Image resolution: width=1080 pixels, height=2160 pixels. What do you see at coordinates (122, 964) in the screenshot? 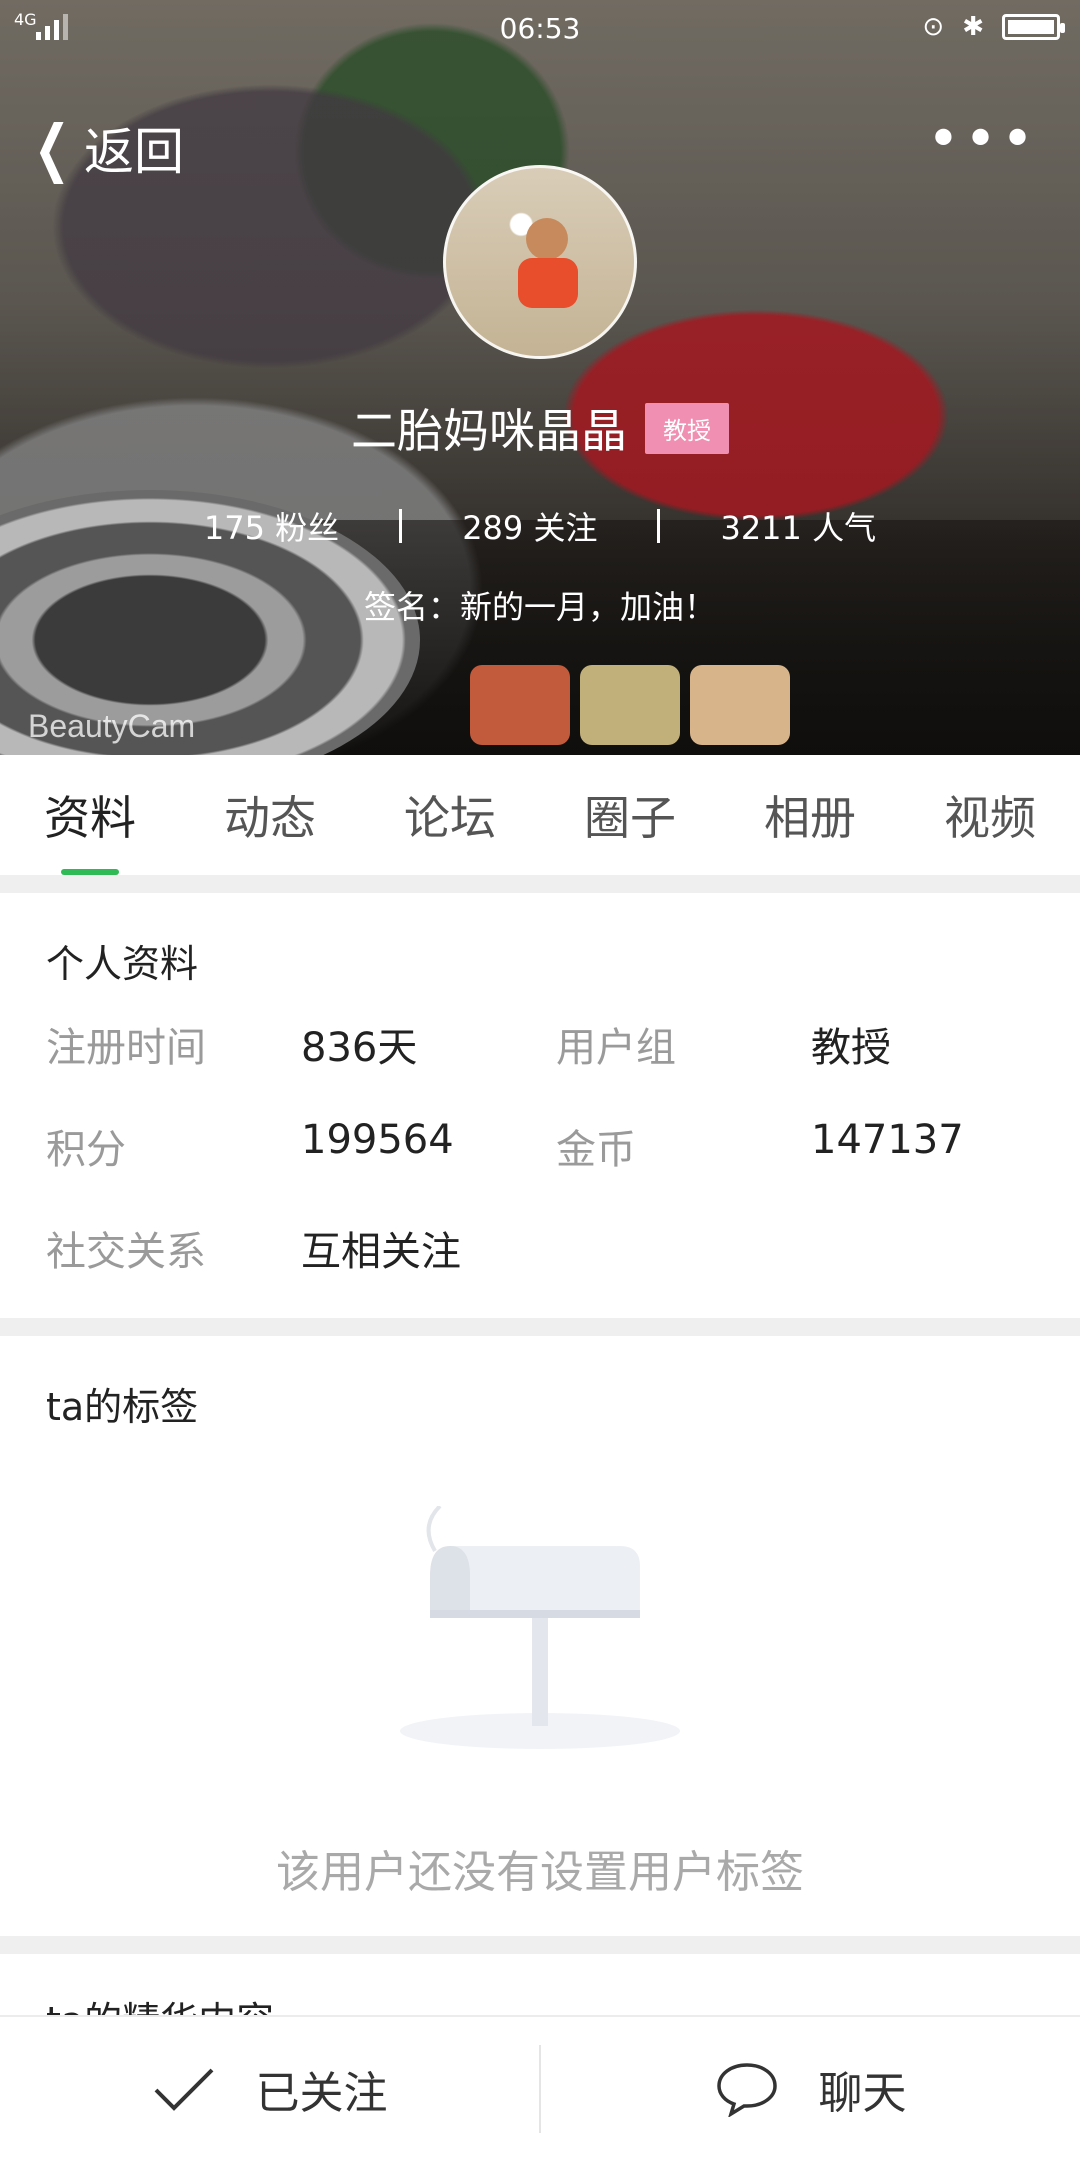
I see `section-title: 个人资料` at bounding box center [122, 964].